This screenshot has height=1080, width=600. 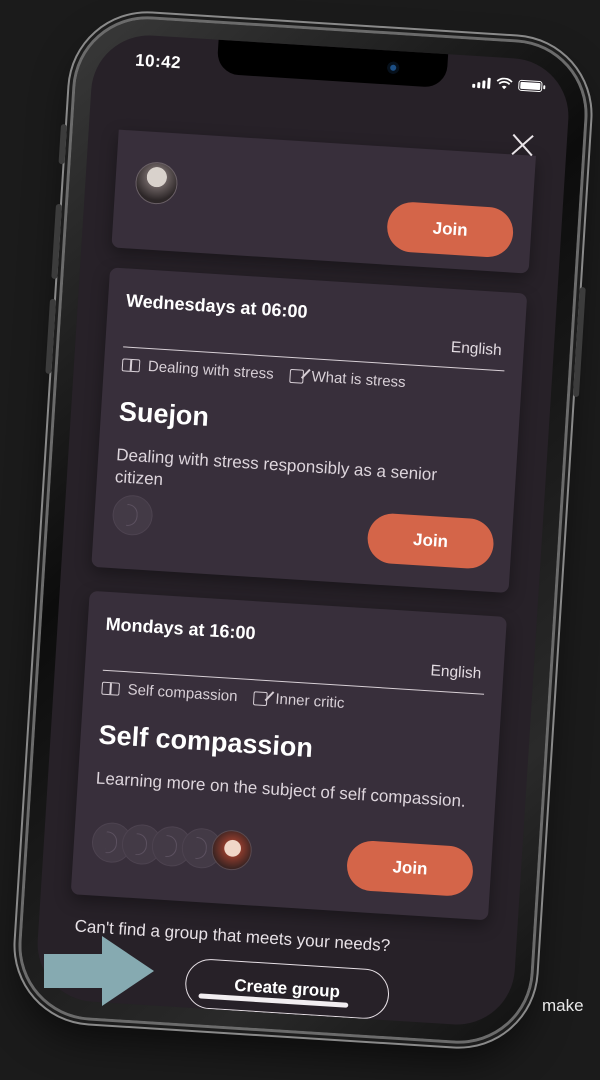 I want to click on status-time: 10:42, so click(x=158, y=61).